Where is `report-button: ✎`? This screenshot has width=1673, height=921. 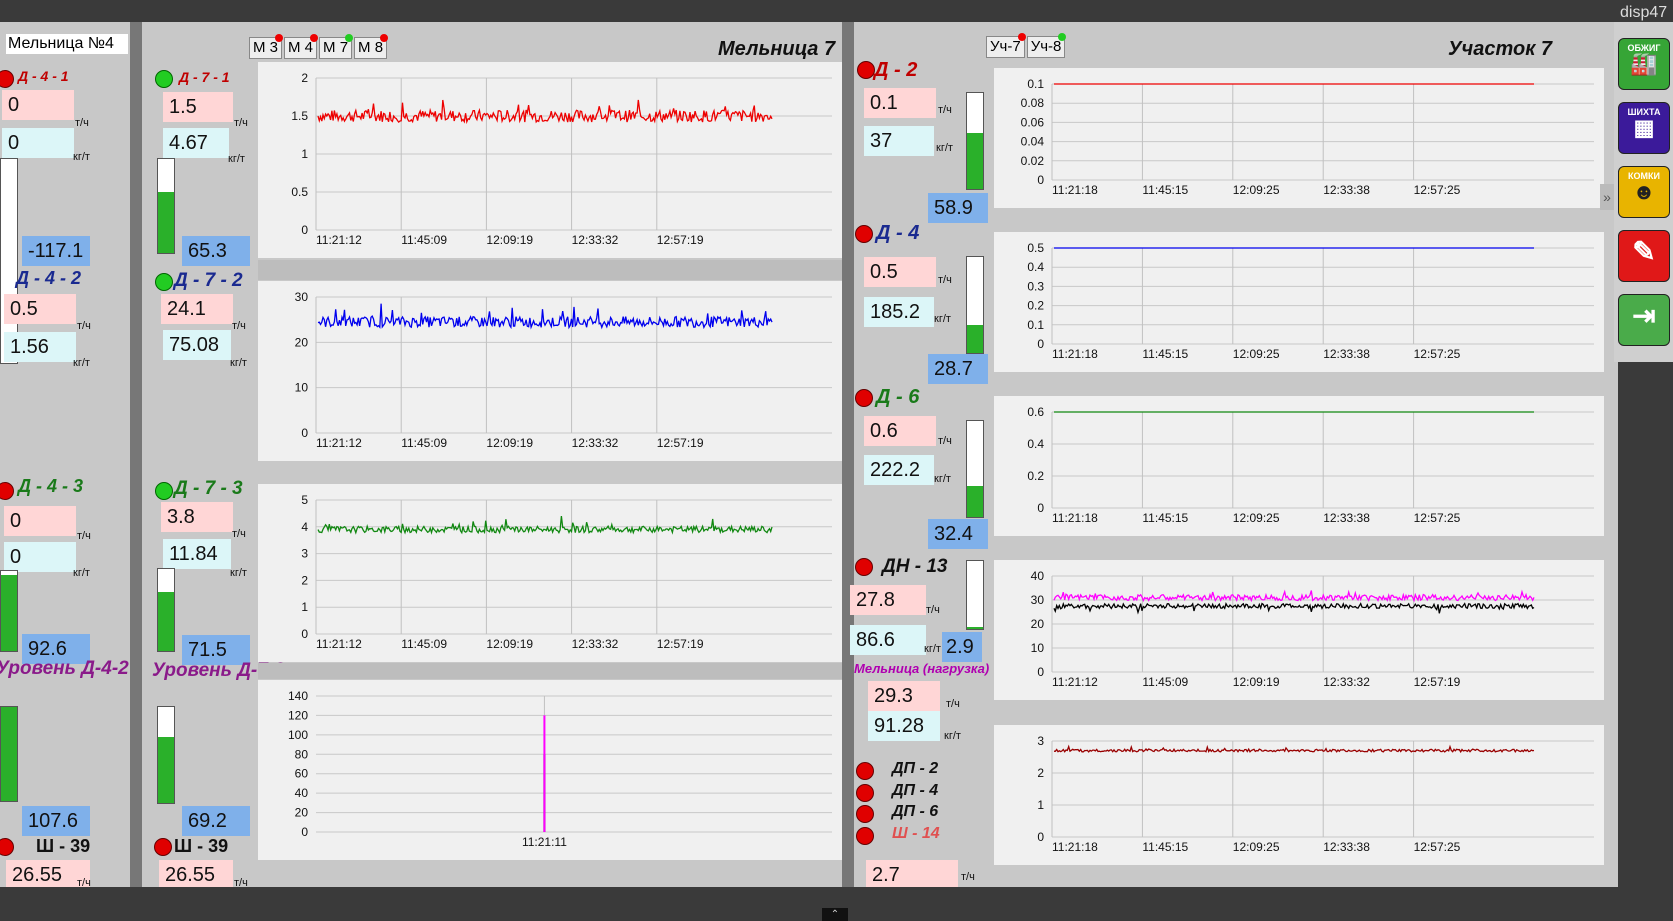
report-button: ✎ is located at coordinates (1644, 256).